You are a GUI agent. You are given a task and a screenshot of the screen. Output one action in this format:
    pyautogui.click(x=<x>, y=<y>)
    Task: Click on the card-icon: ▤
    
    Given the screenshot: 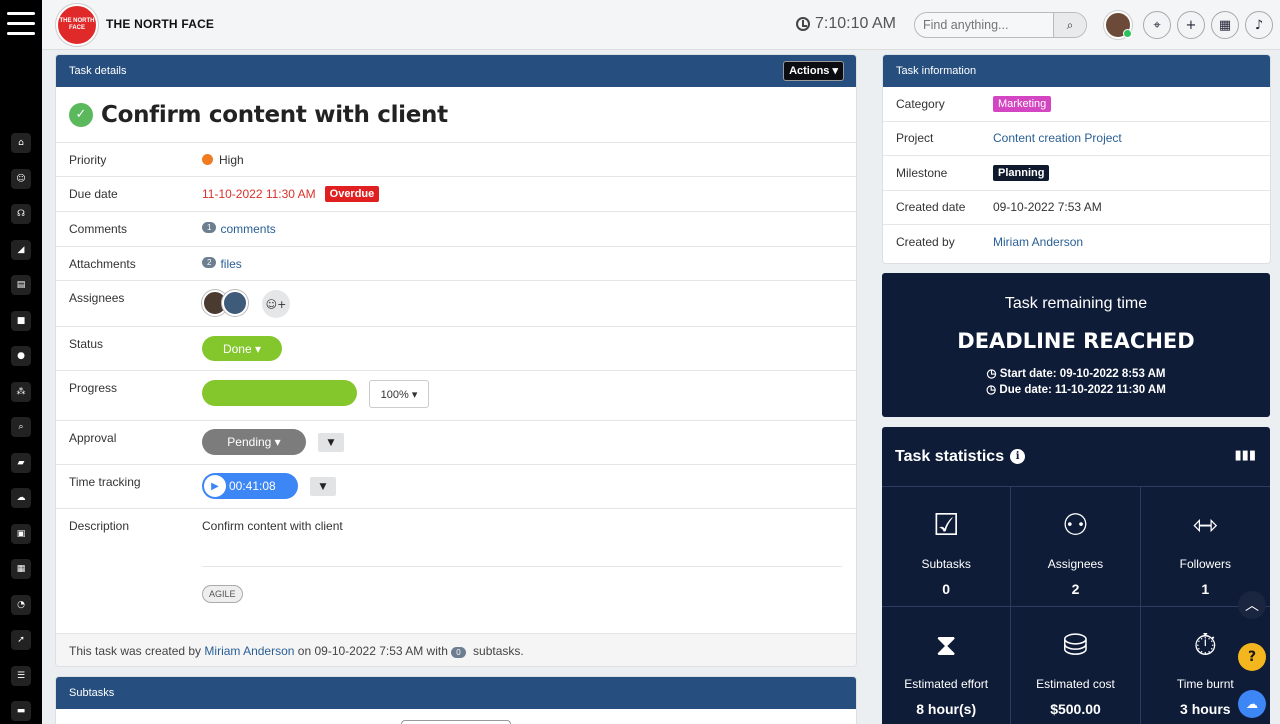 What is the action you would take?
    pyautogui.click(x=21, y=285)
    